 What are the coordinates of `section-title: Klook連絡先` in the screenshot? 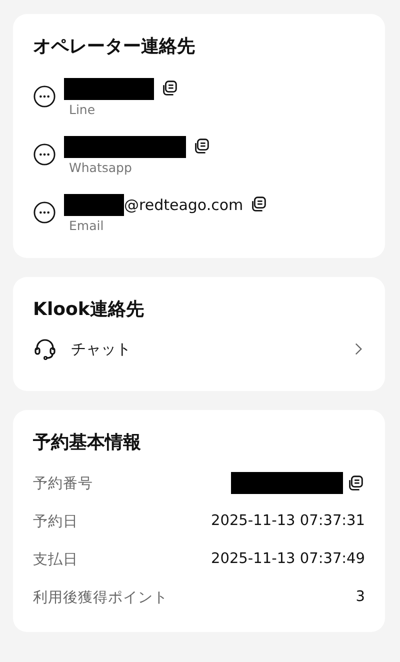 It's located at (89, 309).